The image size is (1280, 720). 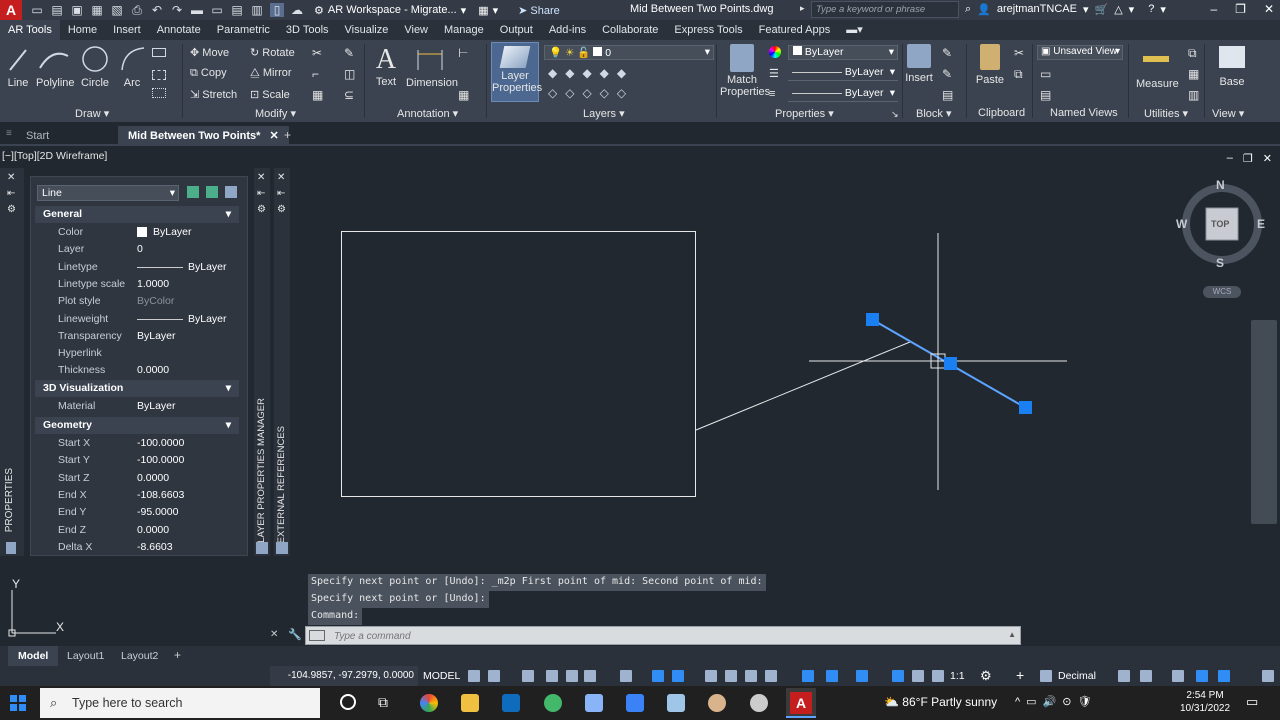 I want to click on layers-panel-label: Layers ▾, so click(x=604, y=113).